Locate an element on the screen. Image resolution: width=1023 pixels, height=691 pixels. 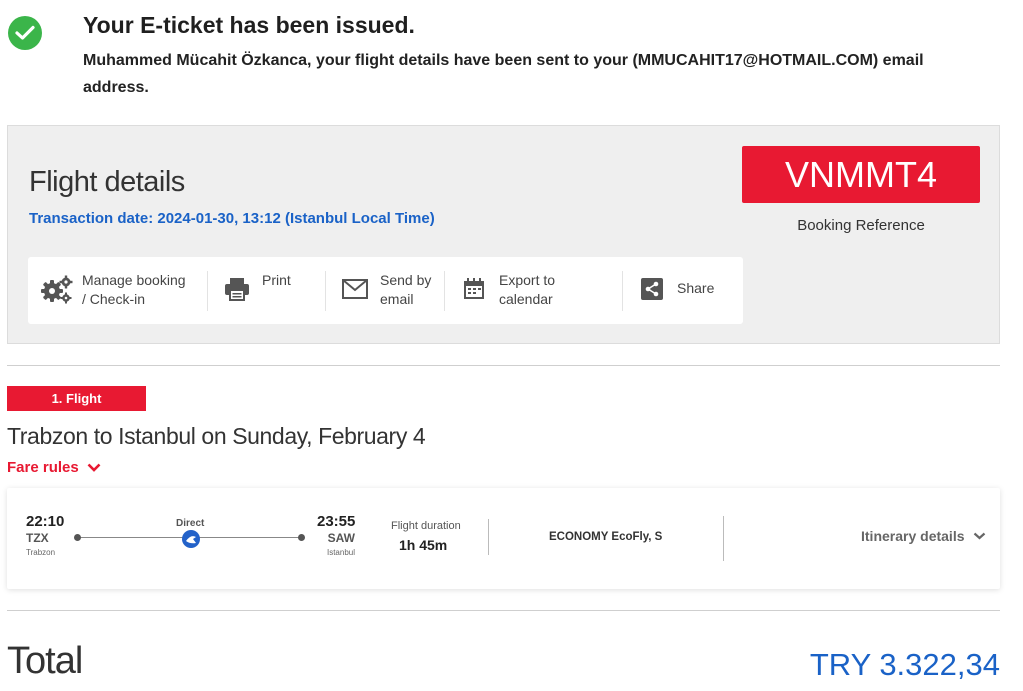
booking-reference-label: Booking Reference is located at coordinates (861, 225).